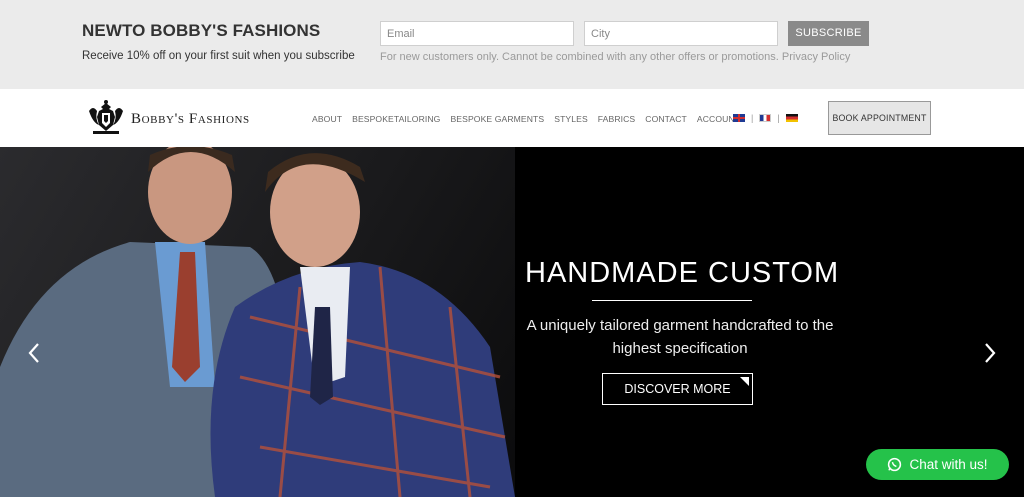 The image size is (1024, 497). Describe the element at coordinates (682, 273) in the screenshot. I see `hero-title: HANDMADE CUSTOM` at that location.